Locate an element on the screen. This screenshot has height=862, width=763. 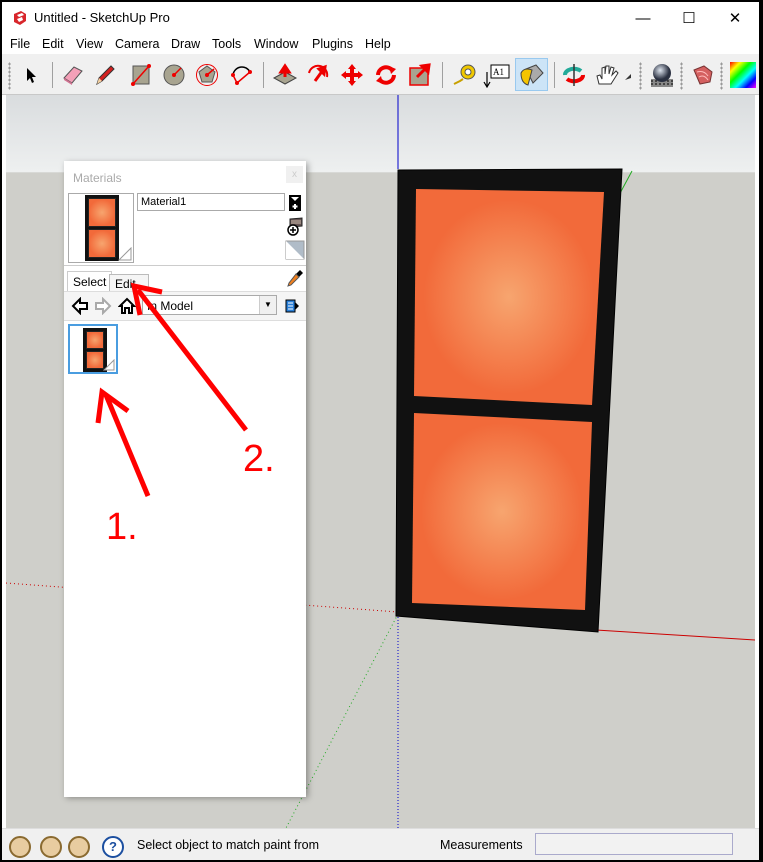
tape-measure-icon is located at coordinates (464, 74).